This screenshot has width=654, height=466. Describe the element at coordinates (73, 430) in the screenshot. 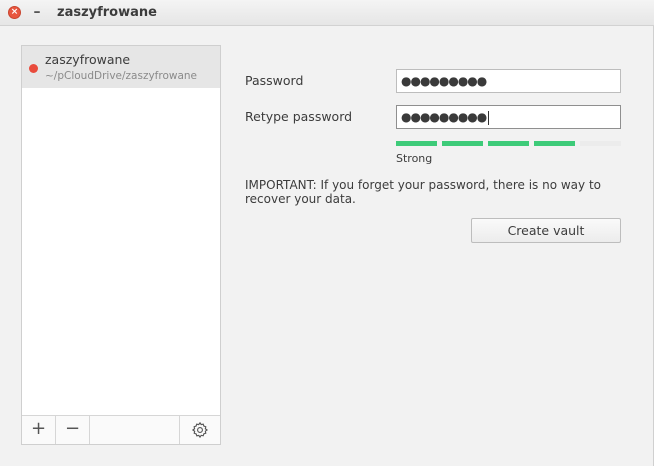

I see `remove-vault-button: −` at that location.